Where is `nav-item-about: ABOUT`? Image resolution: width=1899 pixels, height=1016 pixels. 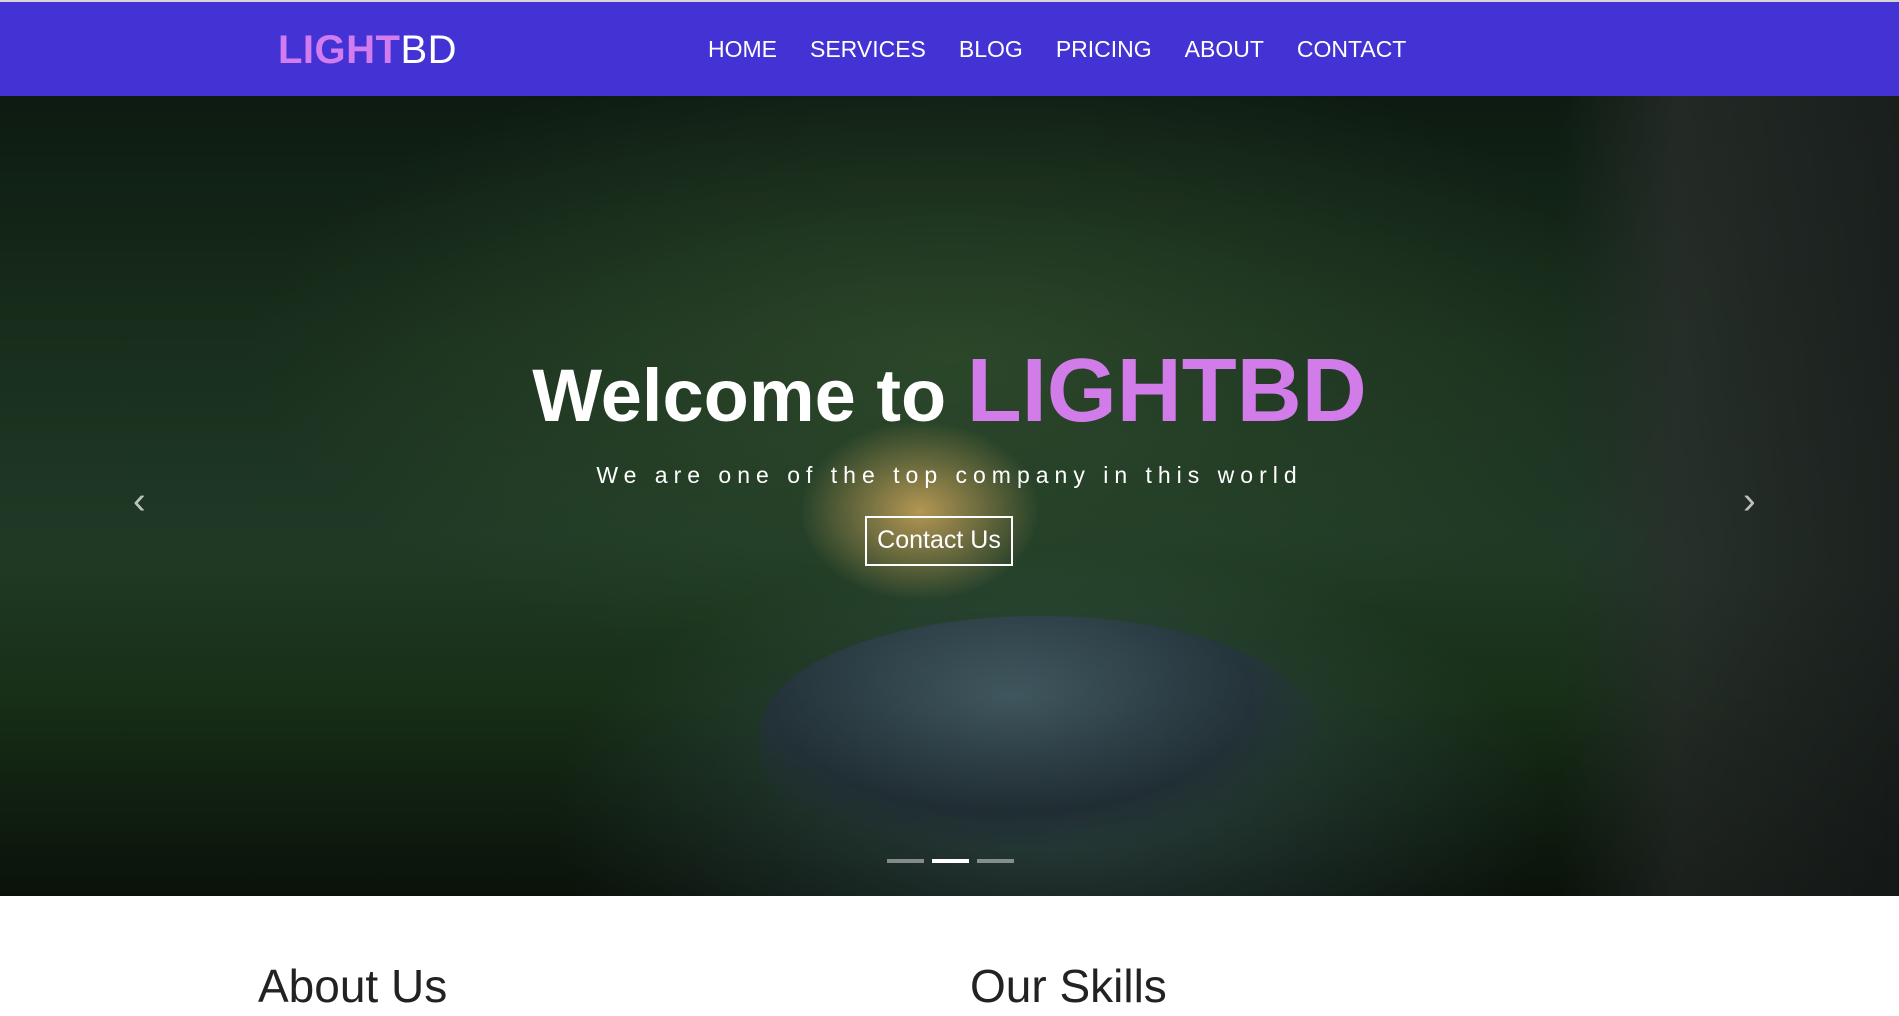 nav-item-about: ABOUT is located at coordinates (1224, 49).